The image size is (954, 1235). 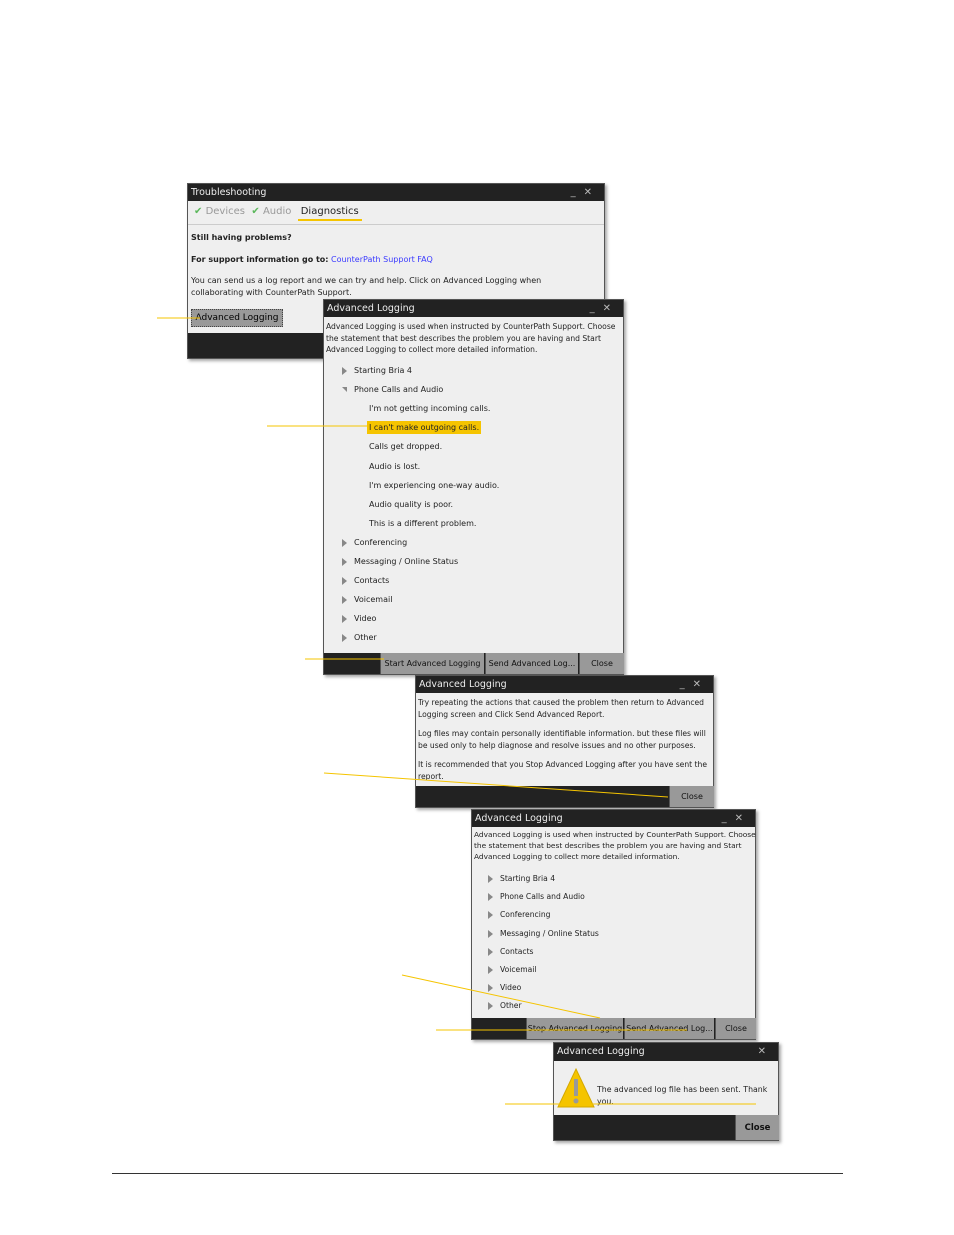 I want to click on advanced-logging-button: Advanced Logging, so click(x=237, y=318).